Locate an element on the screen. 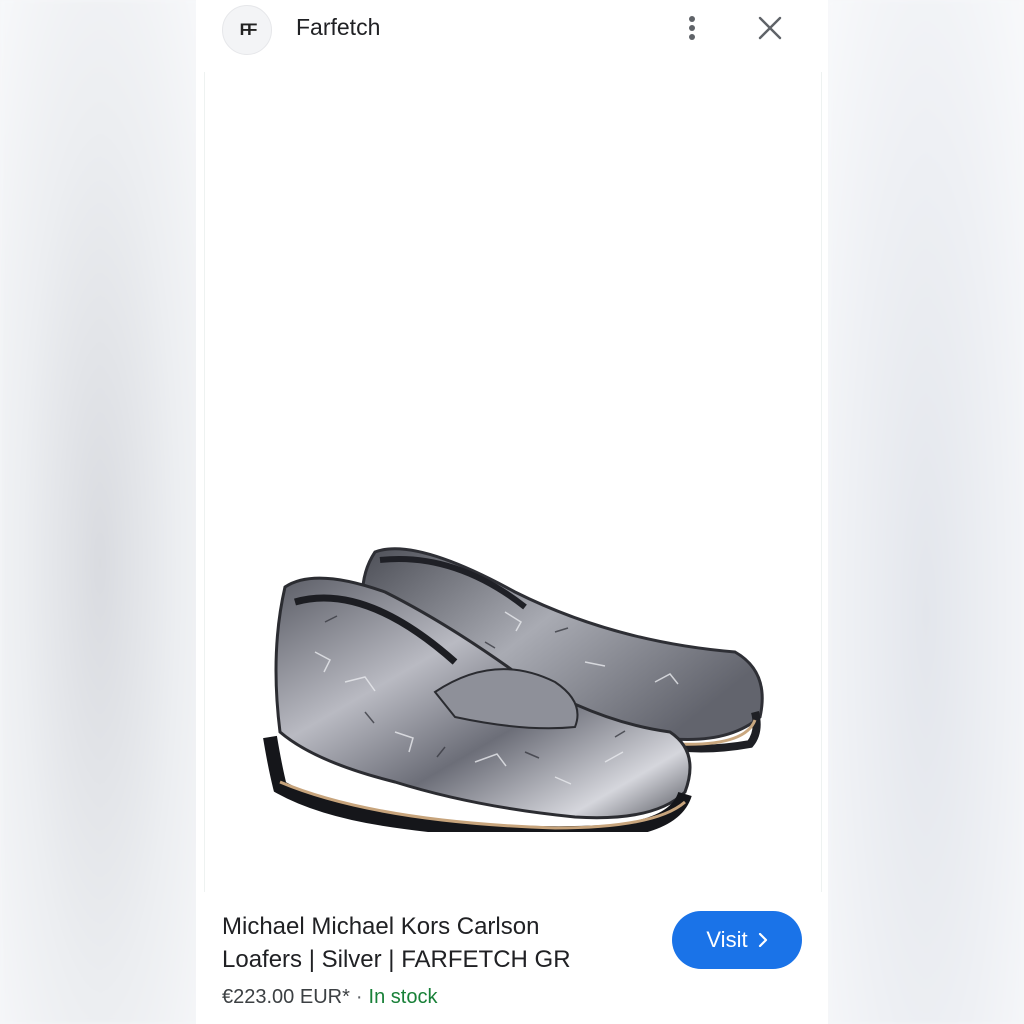 This screenshot has width=1024, height=1024. farfetch-logo: FF is located at coordinates (247, 30).